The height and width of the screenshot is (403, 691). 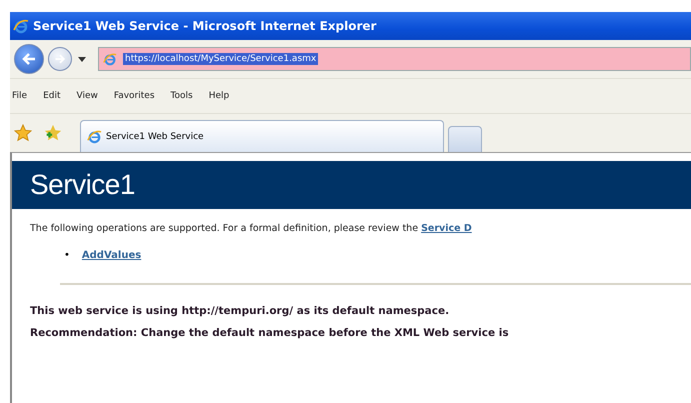 What do you see at coordinates (204, 26) in the screenshot?
I see `window-title: Service1 Web Service - Microsoft Internet Explorer` at bounding box center [204, 26].